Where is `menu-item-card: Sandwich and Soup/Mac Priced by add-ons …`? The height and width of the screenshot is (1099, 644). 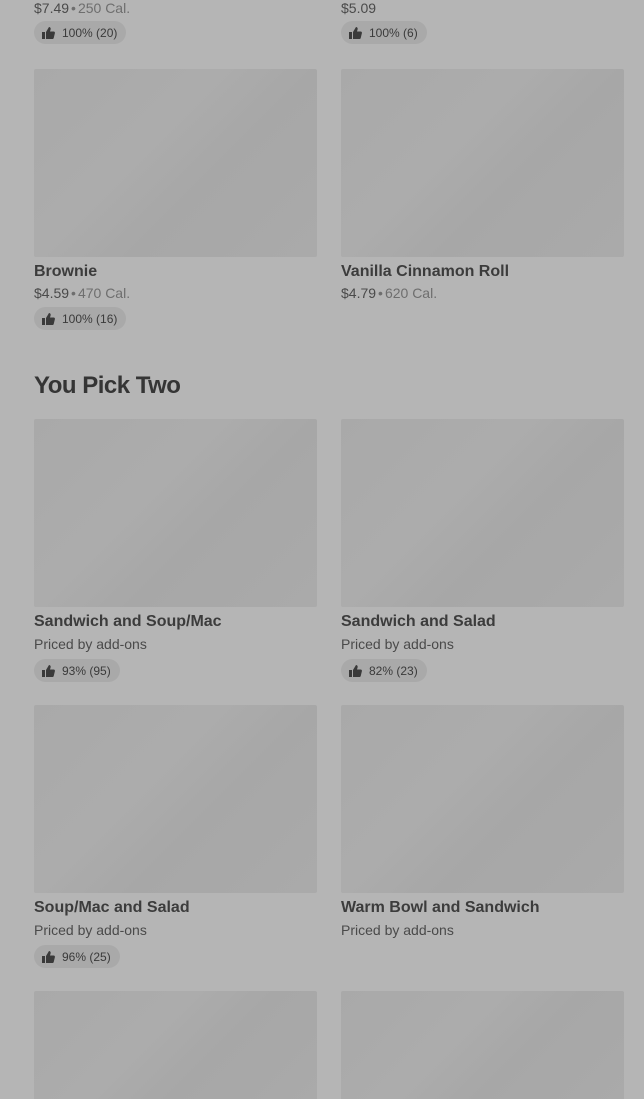
menu-item-card: Sandwich and Soup/Mac Priced by add-ons … is located at coordinates (175, 550).